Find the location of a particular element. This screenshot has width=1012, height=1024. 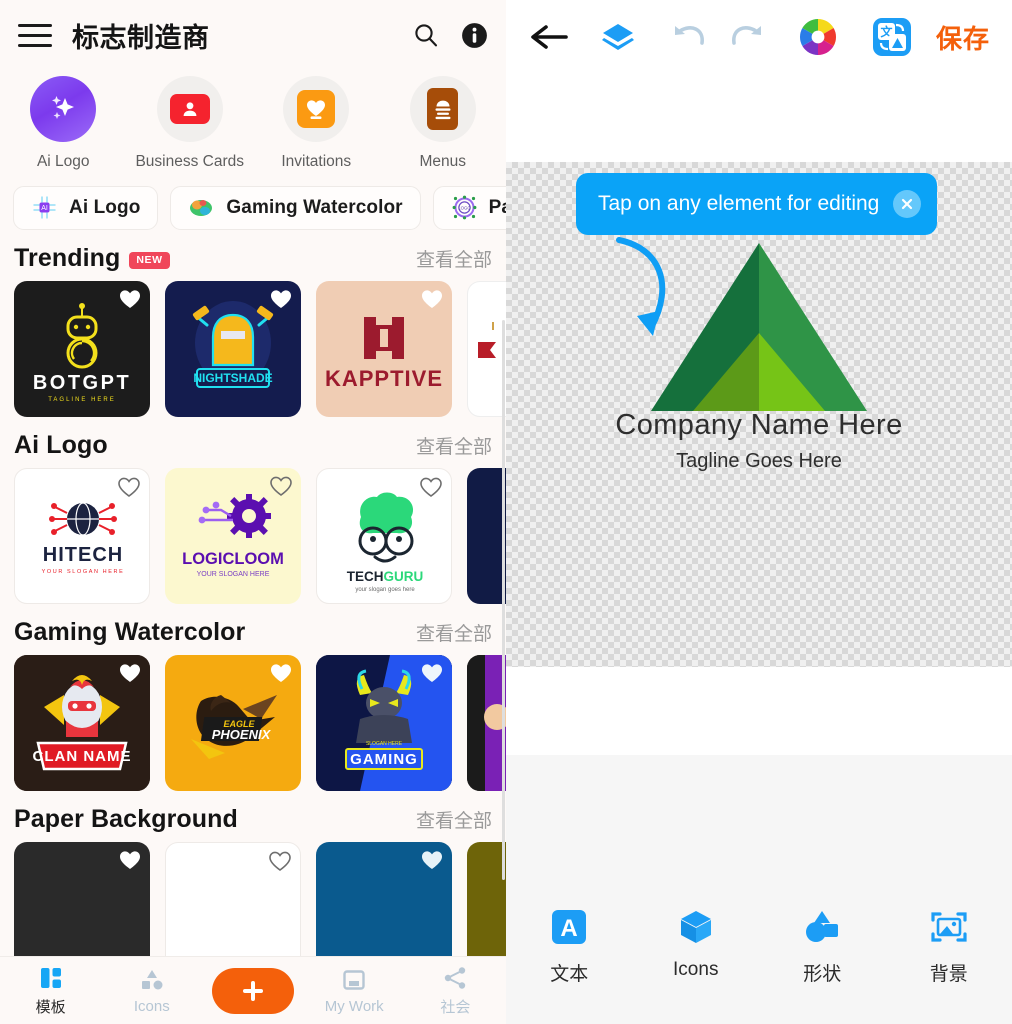

svg-text: YOUR SLOGAN HERE is located at coordinates (233, 574).